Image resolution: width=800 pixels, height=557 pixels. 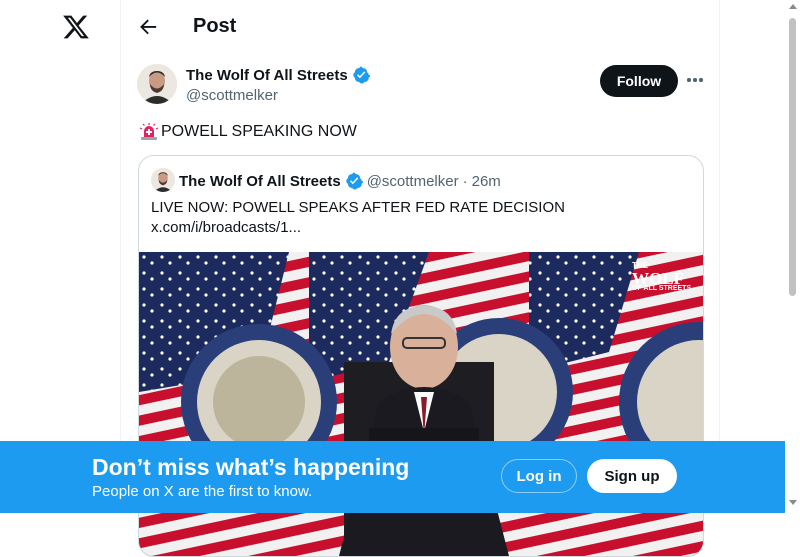 What do you see at coordinates (260, 181) in the screenshot?
I see `quoted-author-name: The Wolf Of All Streets` at bounding box center [260, 181].